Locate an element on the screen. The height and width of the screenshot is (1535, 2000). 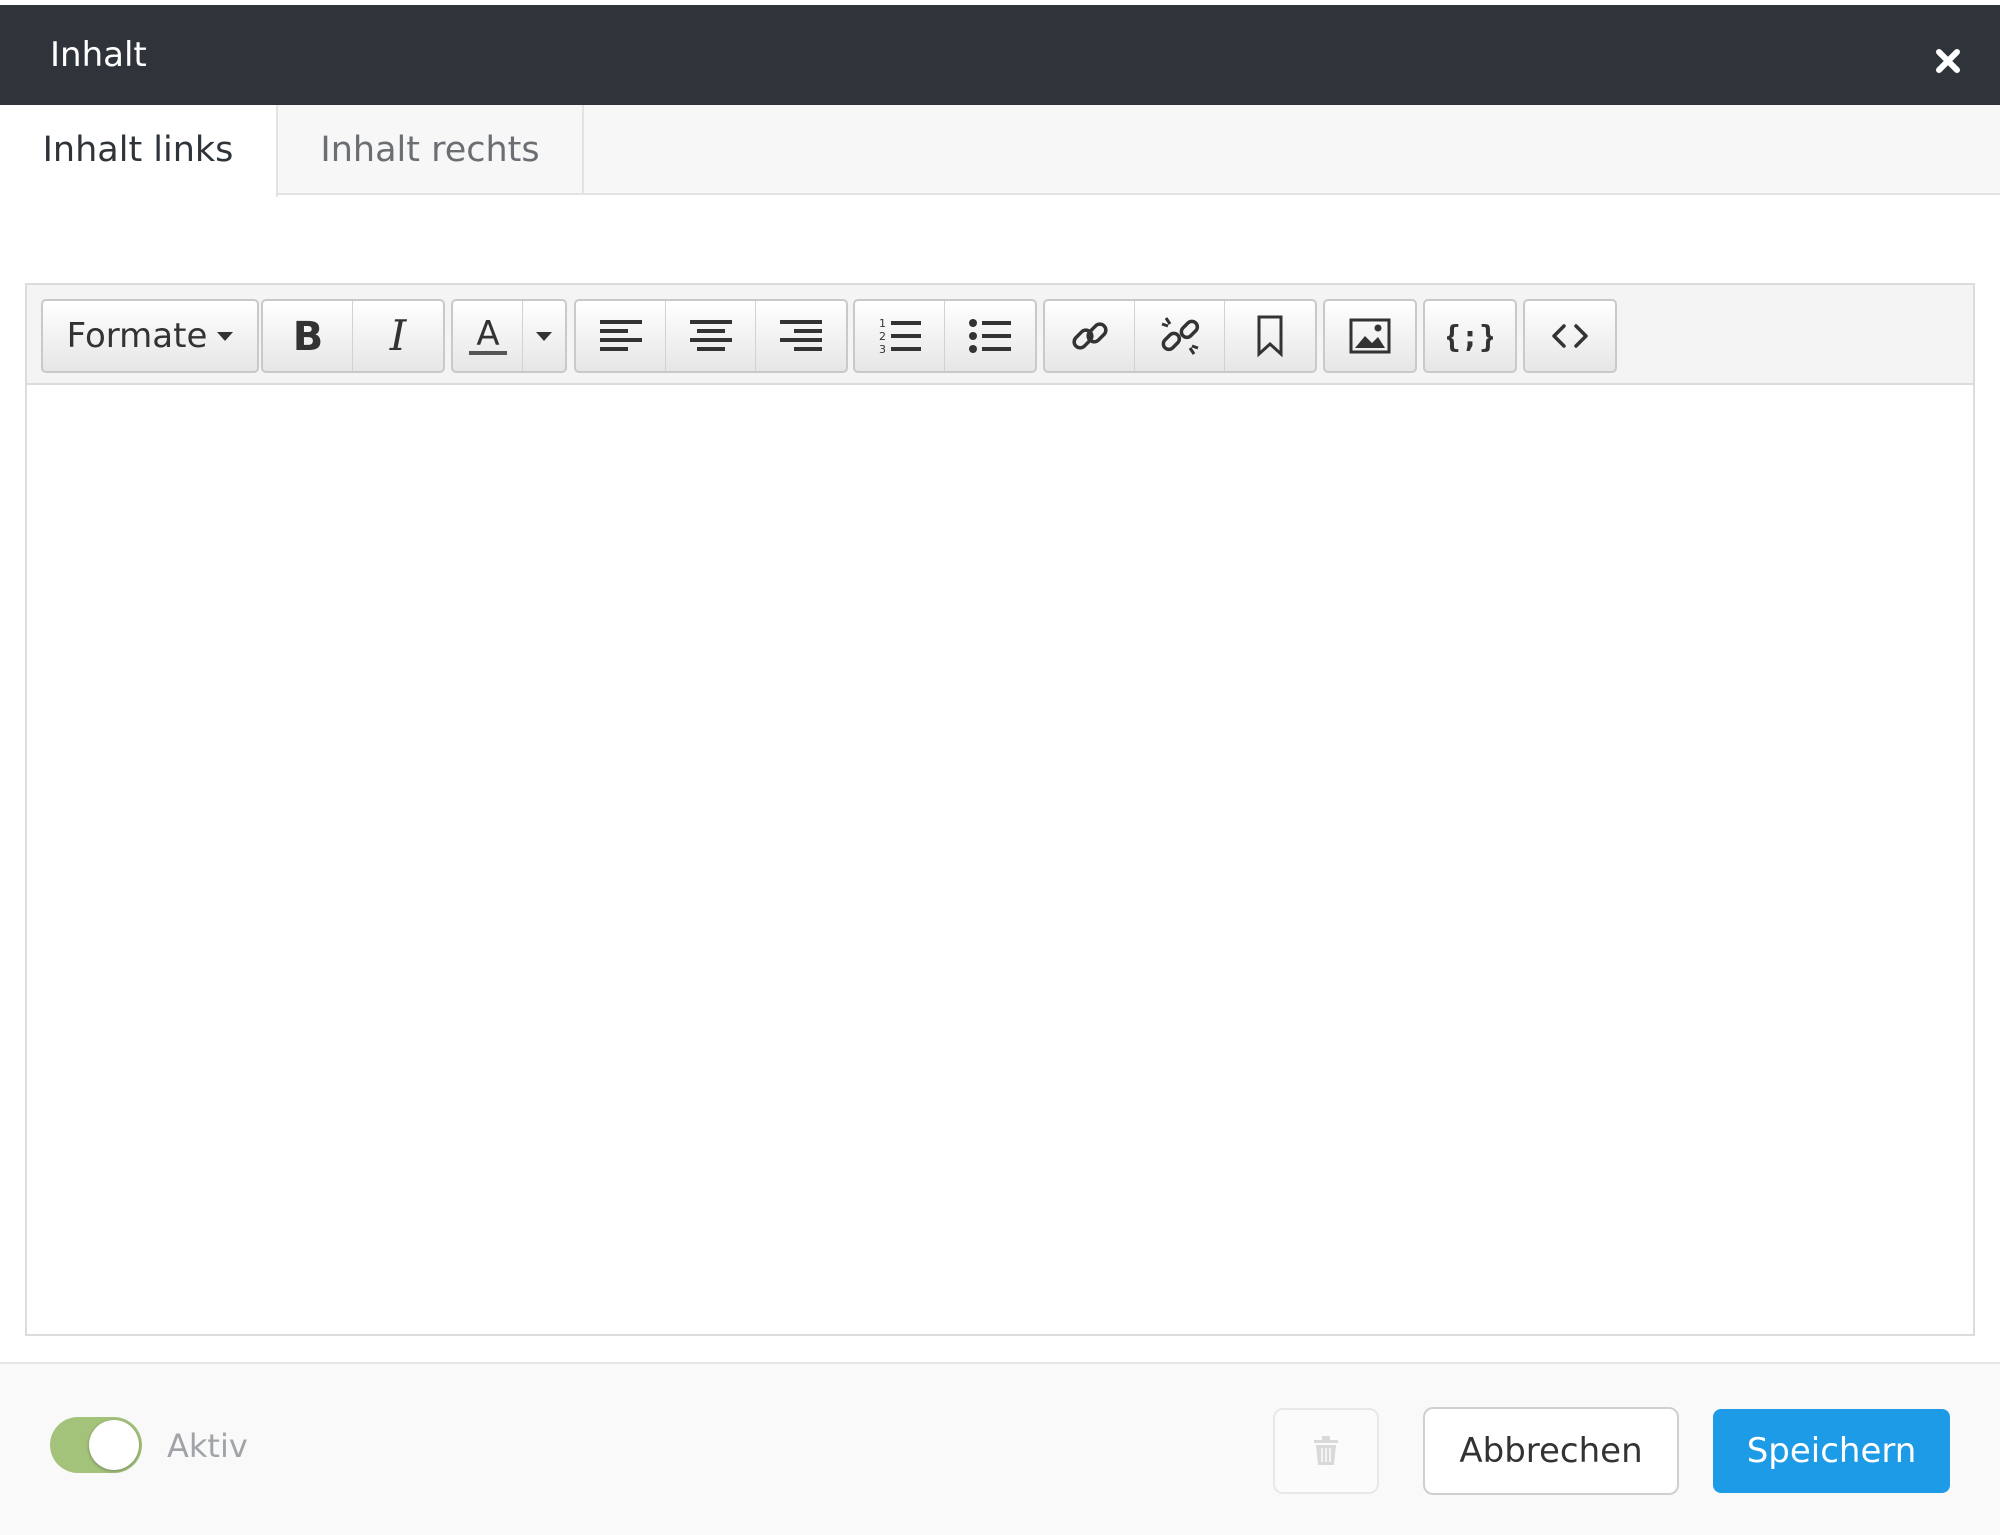
bold-button: B is located at coordinates (308, 336).